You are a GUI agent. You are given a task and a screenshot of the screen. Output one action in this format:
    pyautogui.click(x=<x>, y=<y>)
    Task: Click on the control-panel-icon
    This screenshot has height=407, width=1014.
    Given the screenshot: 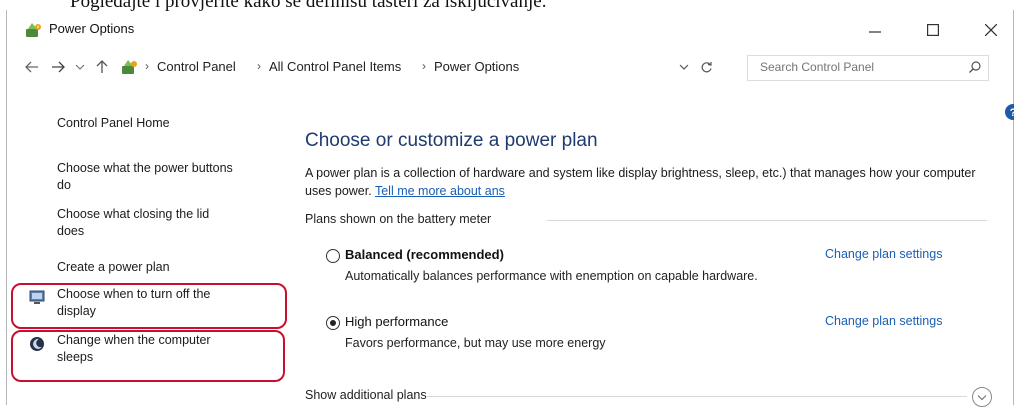 What is the action you would take?
    pyautogui.click(x=129, y=67)
    